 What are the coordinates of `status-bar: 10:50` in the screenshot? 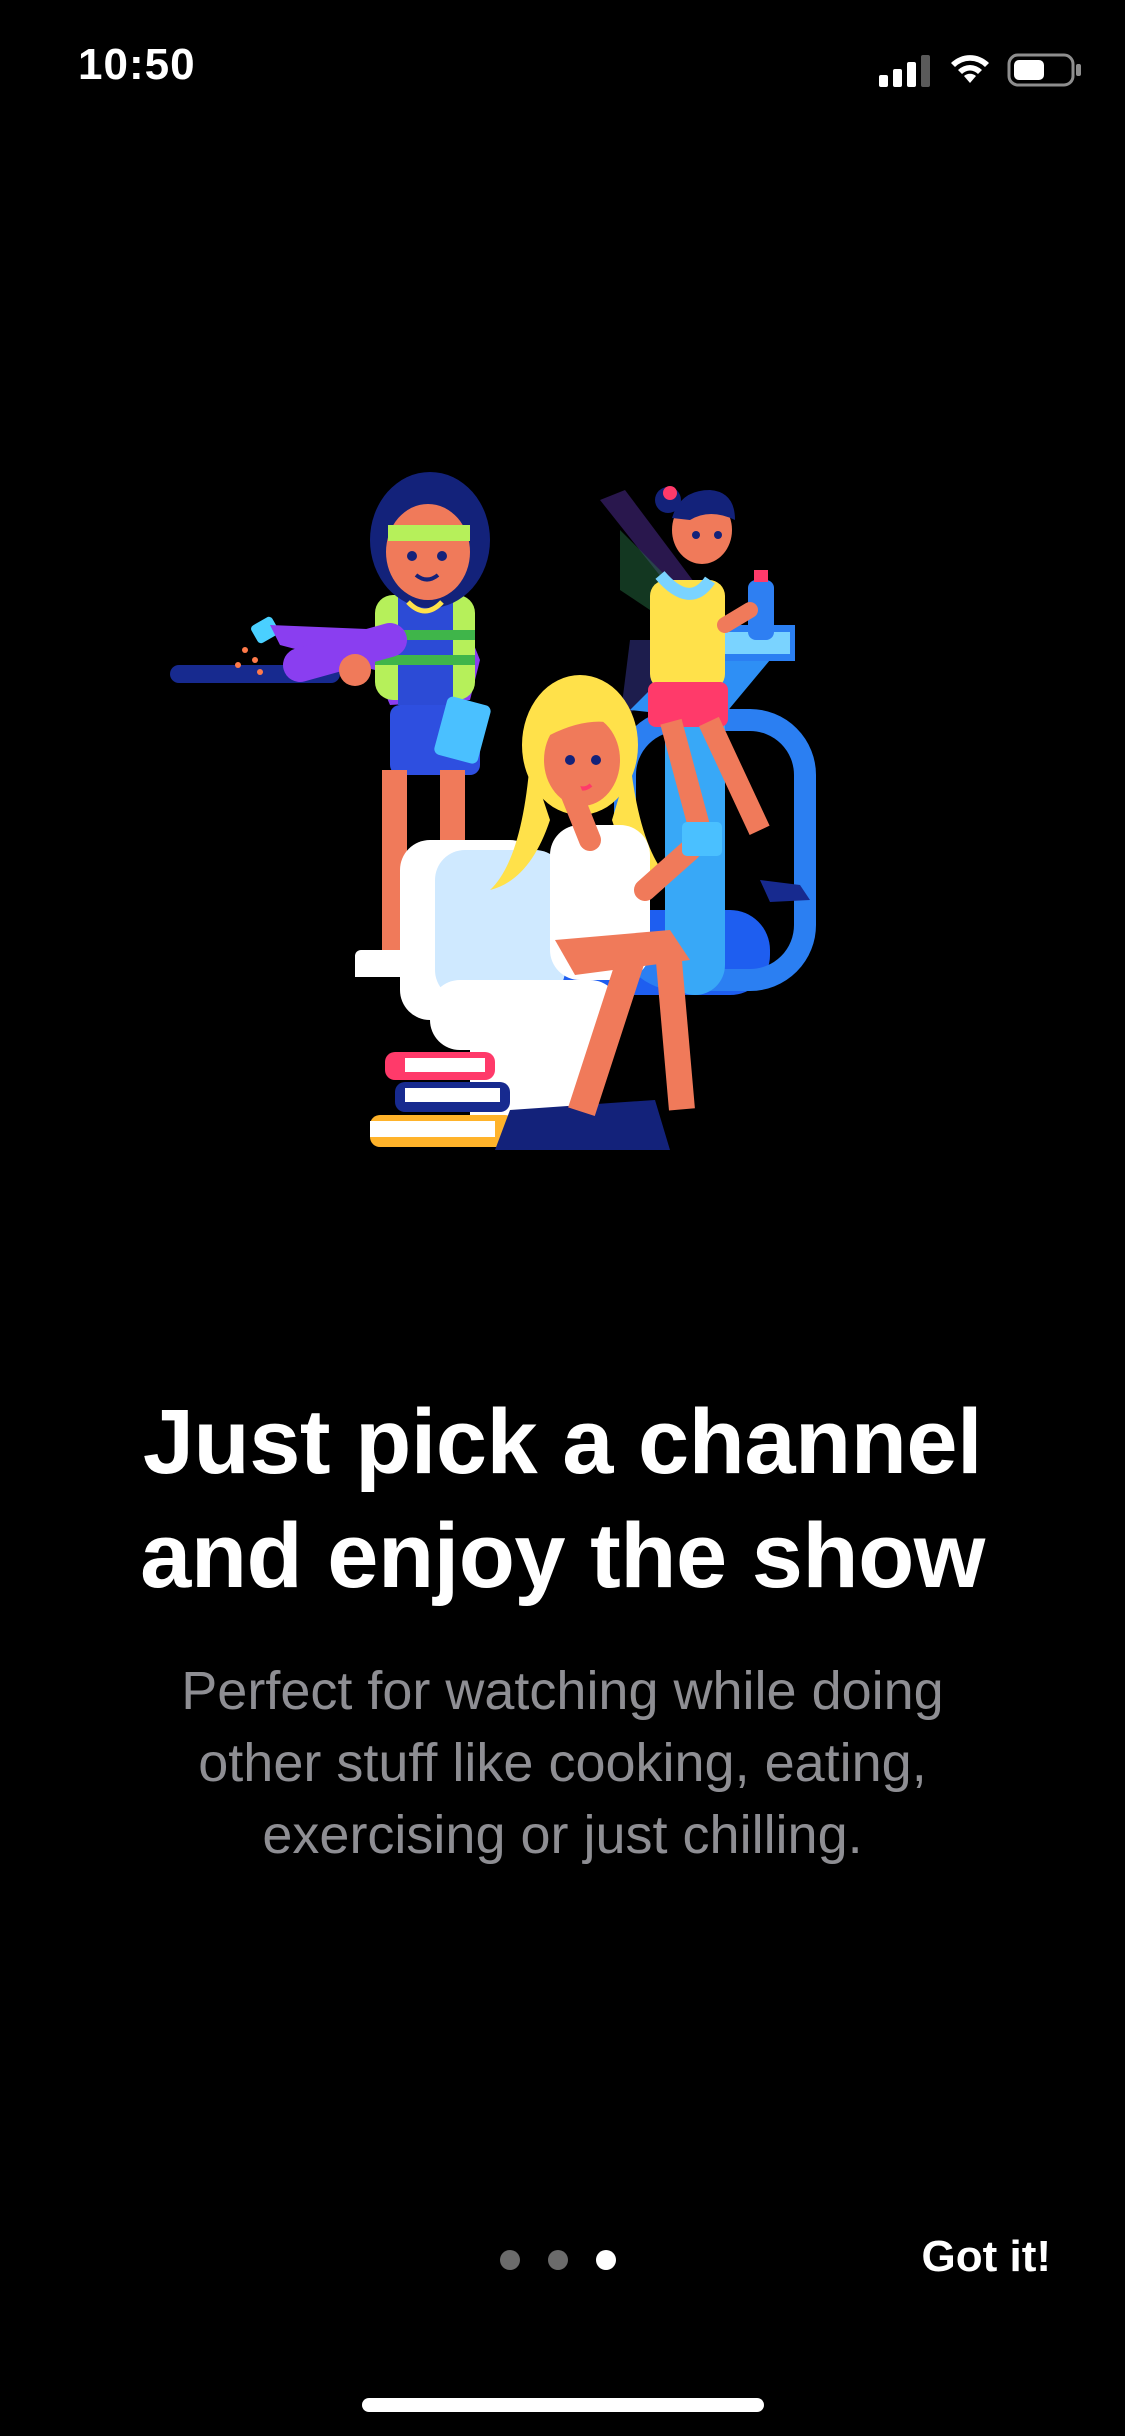 It's located at (562, 70).